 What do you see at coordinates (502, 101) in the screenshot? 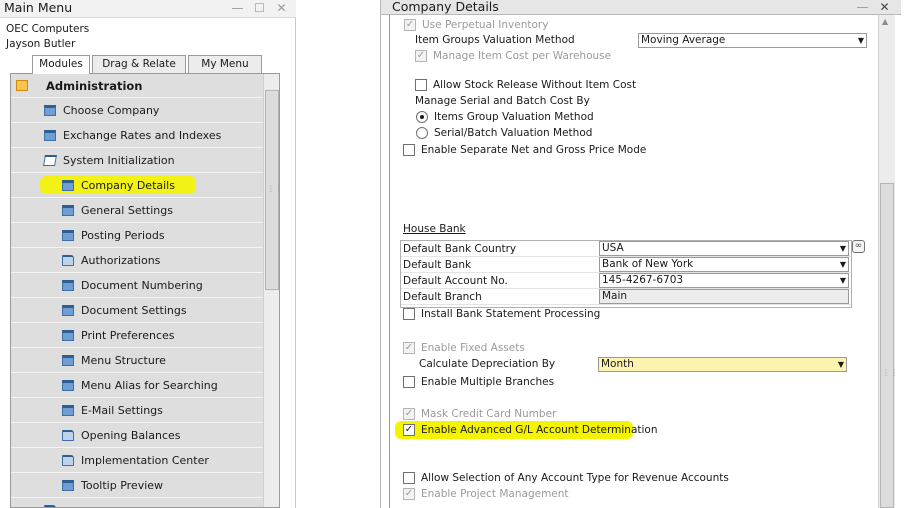
I see `manage-serial-batch-label: Manage Serial and Batch Cost By` at bounding box center [502, 101].